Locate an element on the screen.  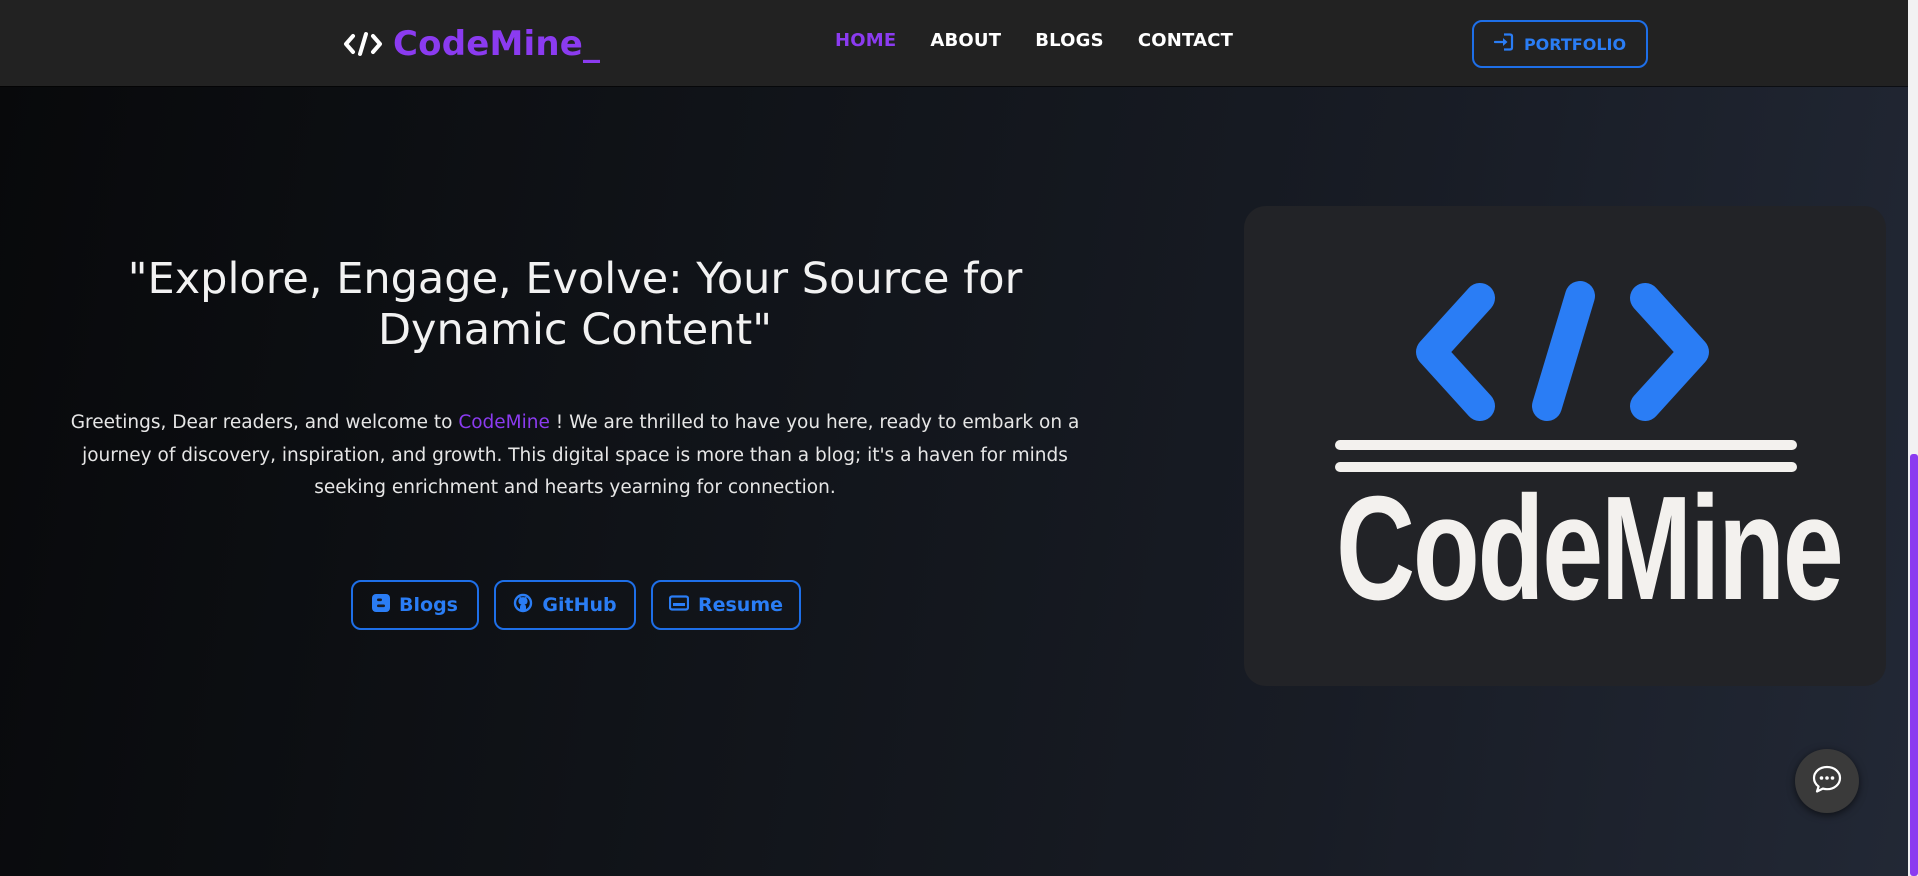
page-scrollbar-thumb is located at coordinates (1914, 665).